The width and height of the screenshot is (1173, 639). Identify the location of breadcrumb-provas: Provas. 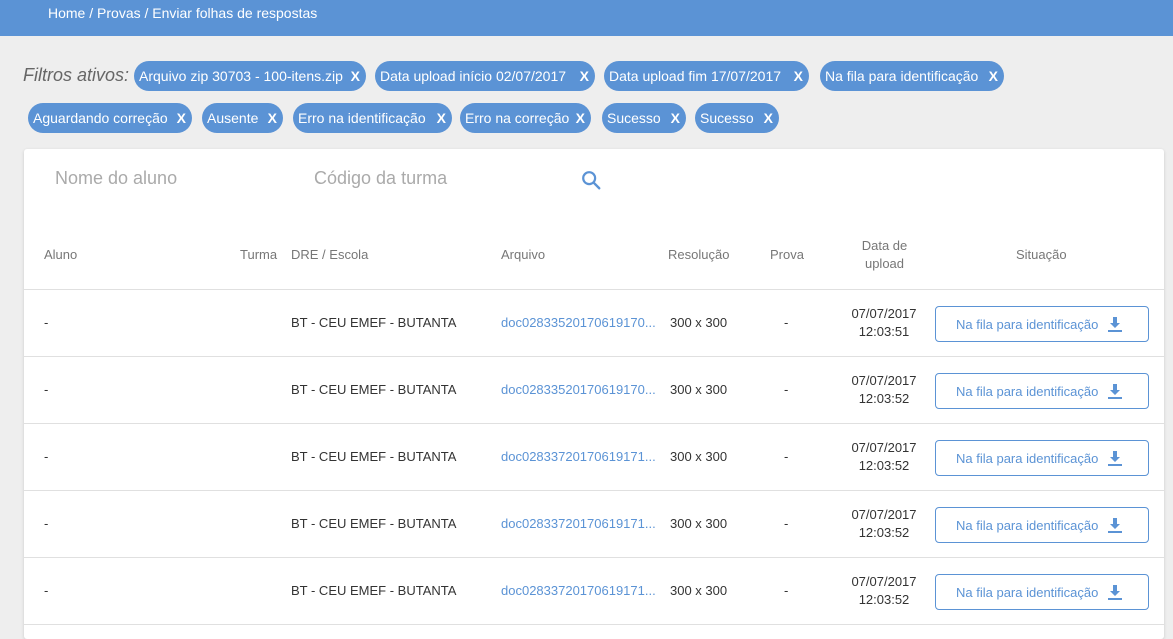
(119, 13).